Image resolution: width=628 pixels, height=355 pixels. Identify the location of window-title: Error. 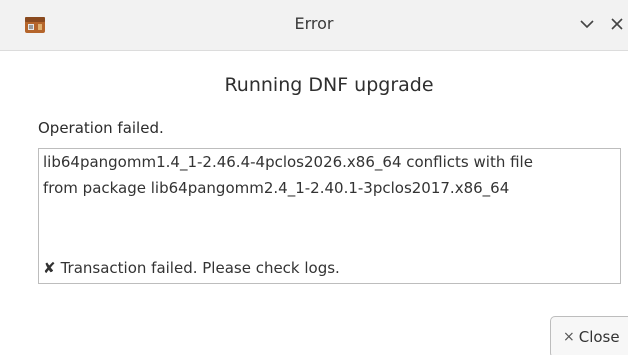
(314, 23).